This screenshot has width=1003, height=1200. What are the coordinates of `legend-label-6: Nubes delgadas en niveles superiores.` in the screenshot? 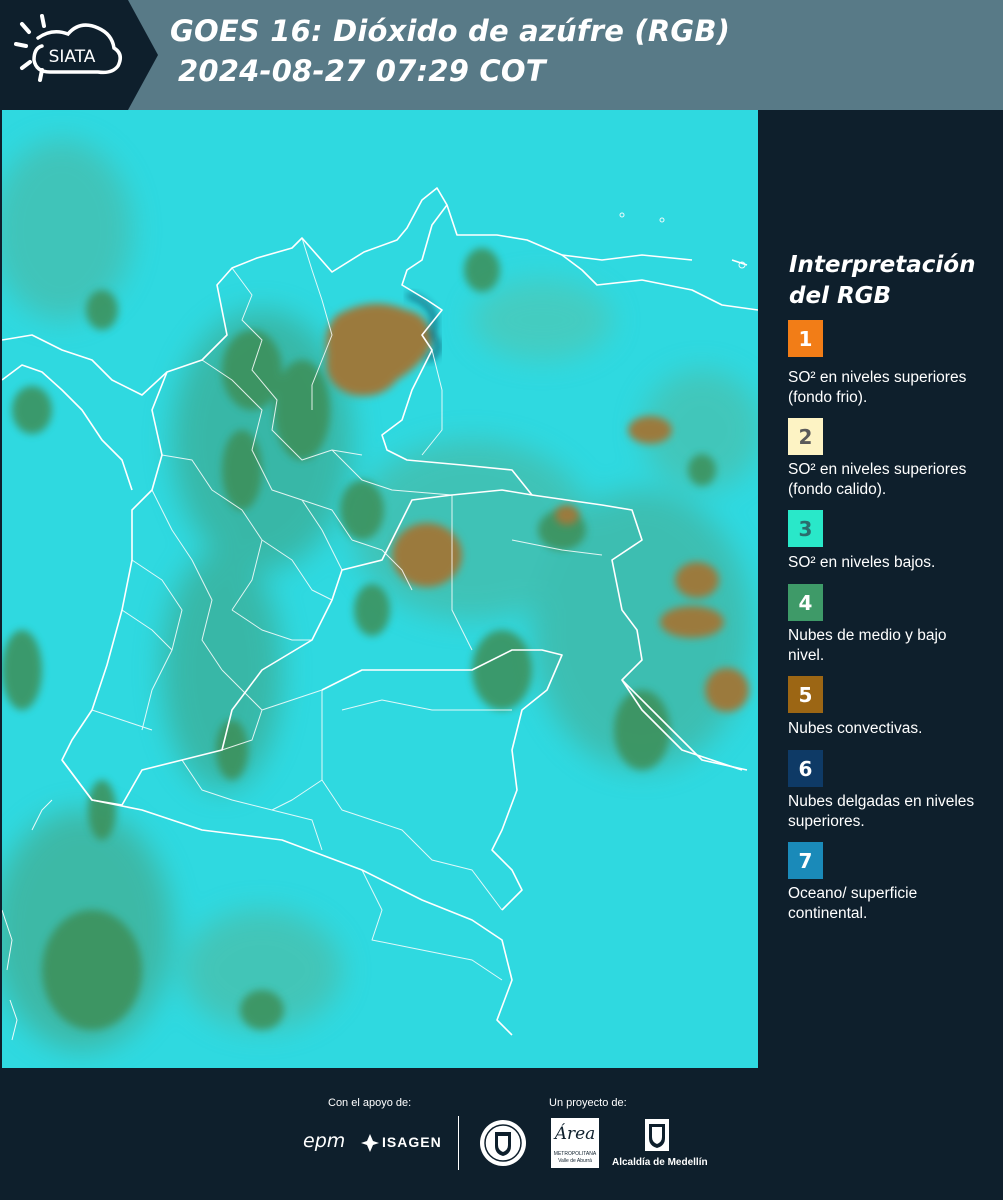 It's located at (881, 811).